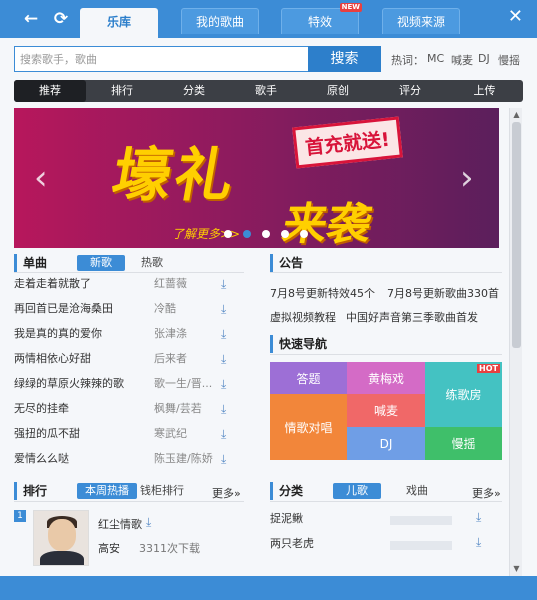 This screenshot has height=600, width=537. I want to click on quicknav-love-duet: 情歌对唱, so click(308, 427).